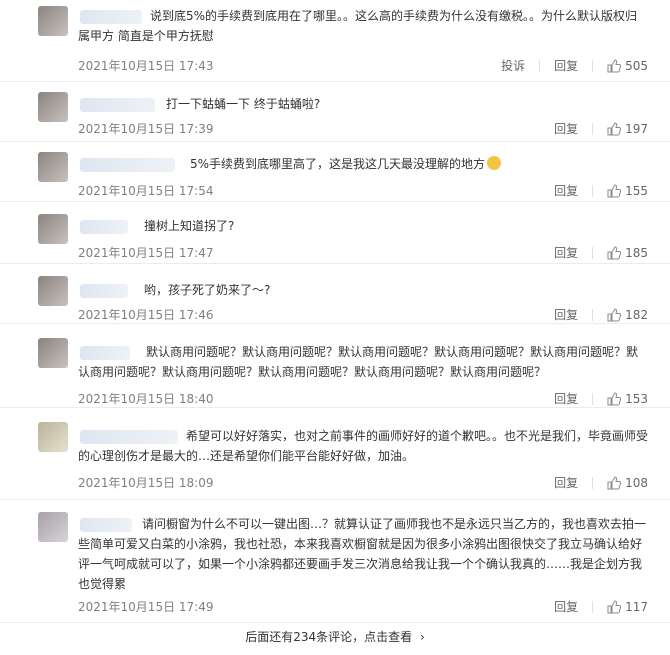  Describe the element at coordinates (513, 65) in the screenshot. I see `report-button: 投诉` at that location.